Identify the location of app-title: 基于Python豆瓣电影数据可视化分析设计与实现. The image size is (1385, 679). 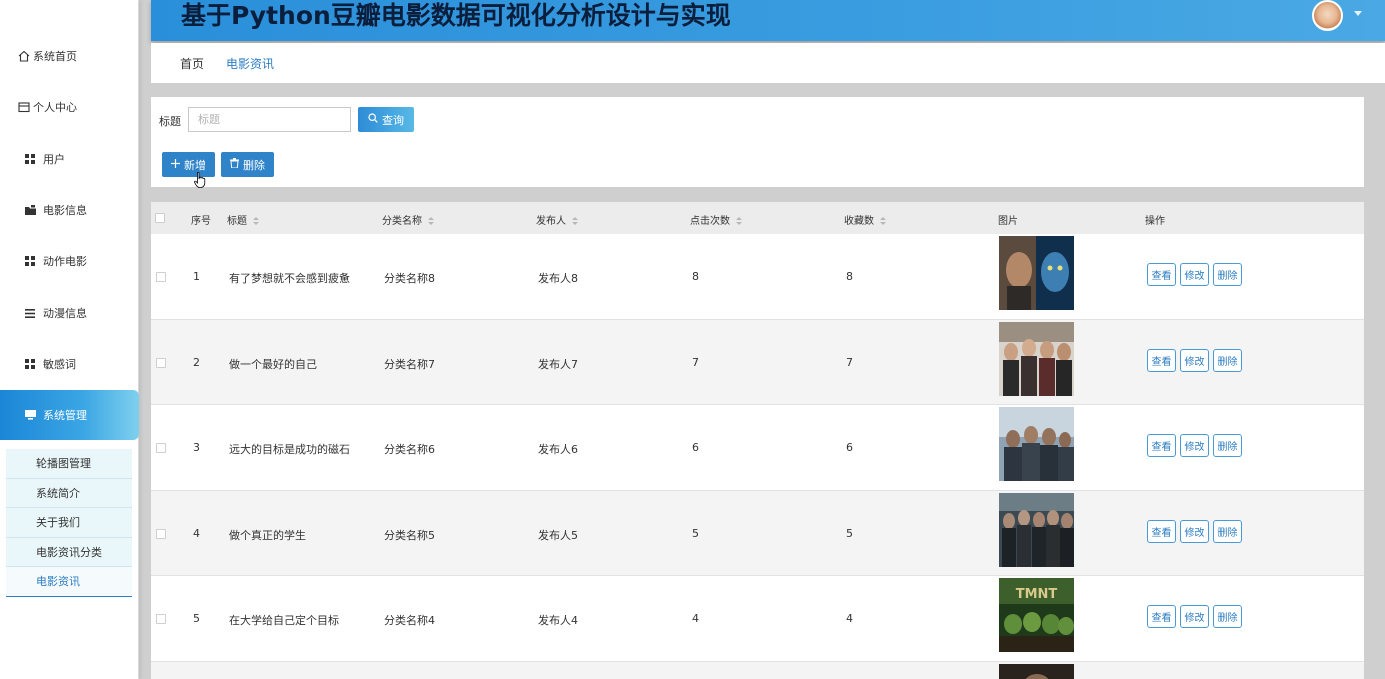
(456, 15).